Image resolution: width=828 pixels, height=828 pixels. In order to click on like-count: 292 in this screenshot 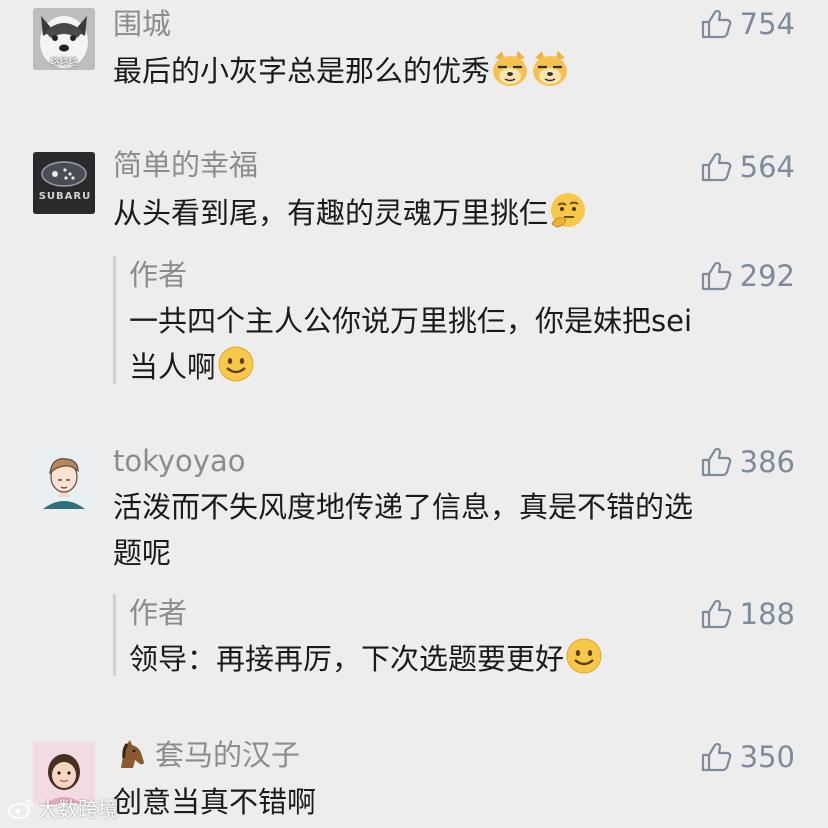, I will do `click(767, 276)`.